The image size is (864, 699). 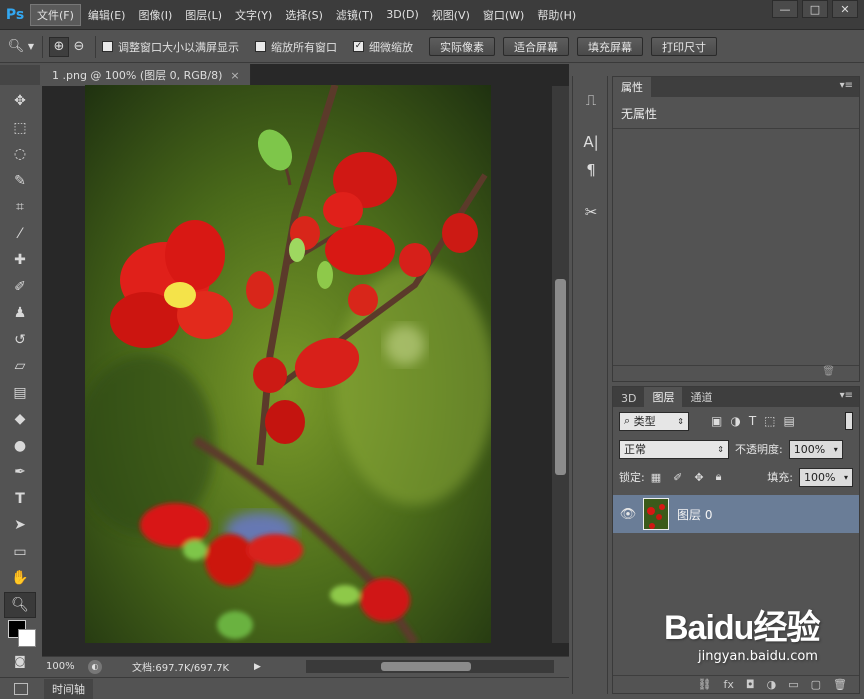 What do you see at coordinates (828, 371) in the screenshot?
I see `trash-icon: 🗑︎` at bounding box center [828, 371].